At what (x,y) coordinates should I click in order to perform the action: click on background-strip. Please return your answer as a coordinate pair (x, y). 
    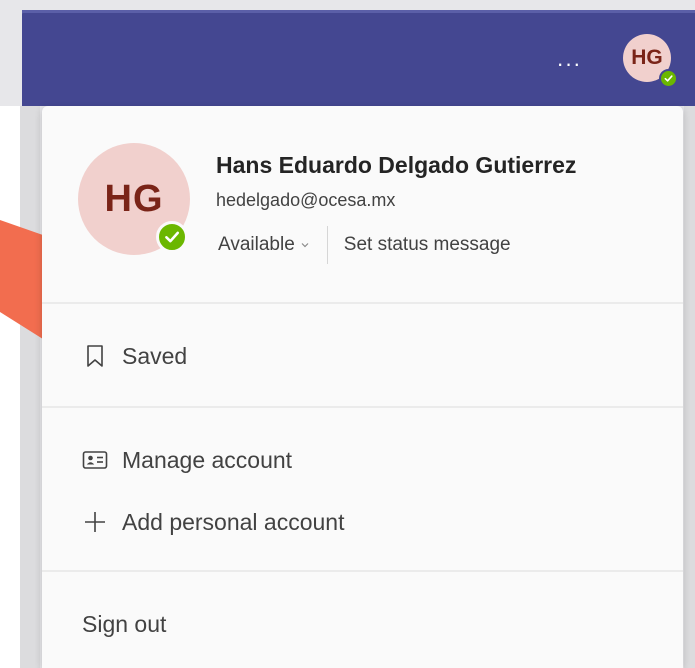
    Looking at the image, I should click on (10, 387).